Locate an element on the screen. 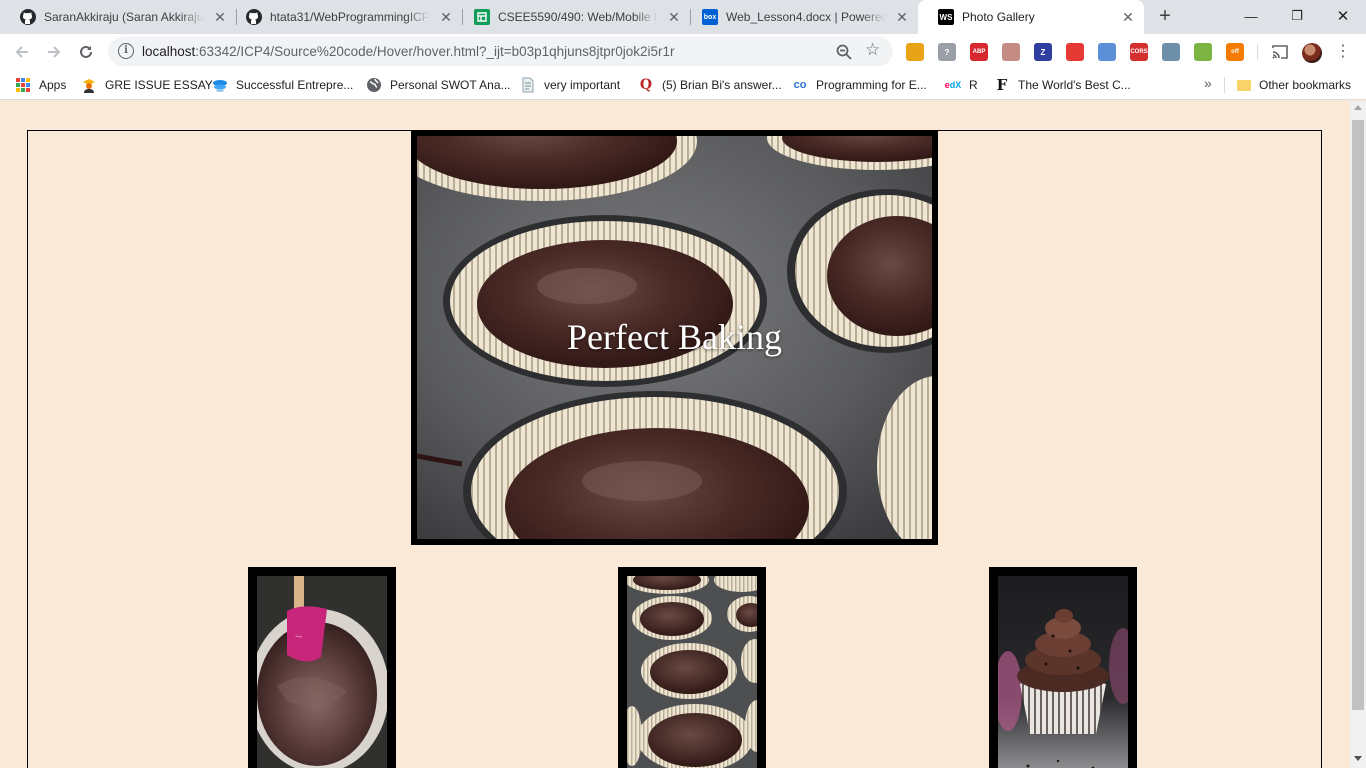 The height and width of the screenshot is (768, 1366). tab-title: SaranAkkiraju (Saran Akkiraju) is located at coordinates (124, 17).